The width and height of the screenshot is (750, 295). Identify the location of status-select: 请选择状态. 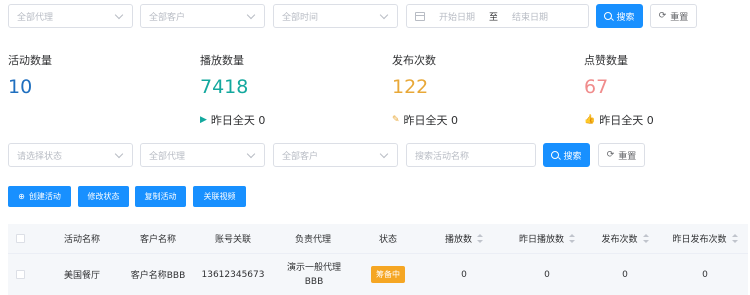
(70, 155).